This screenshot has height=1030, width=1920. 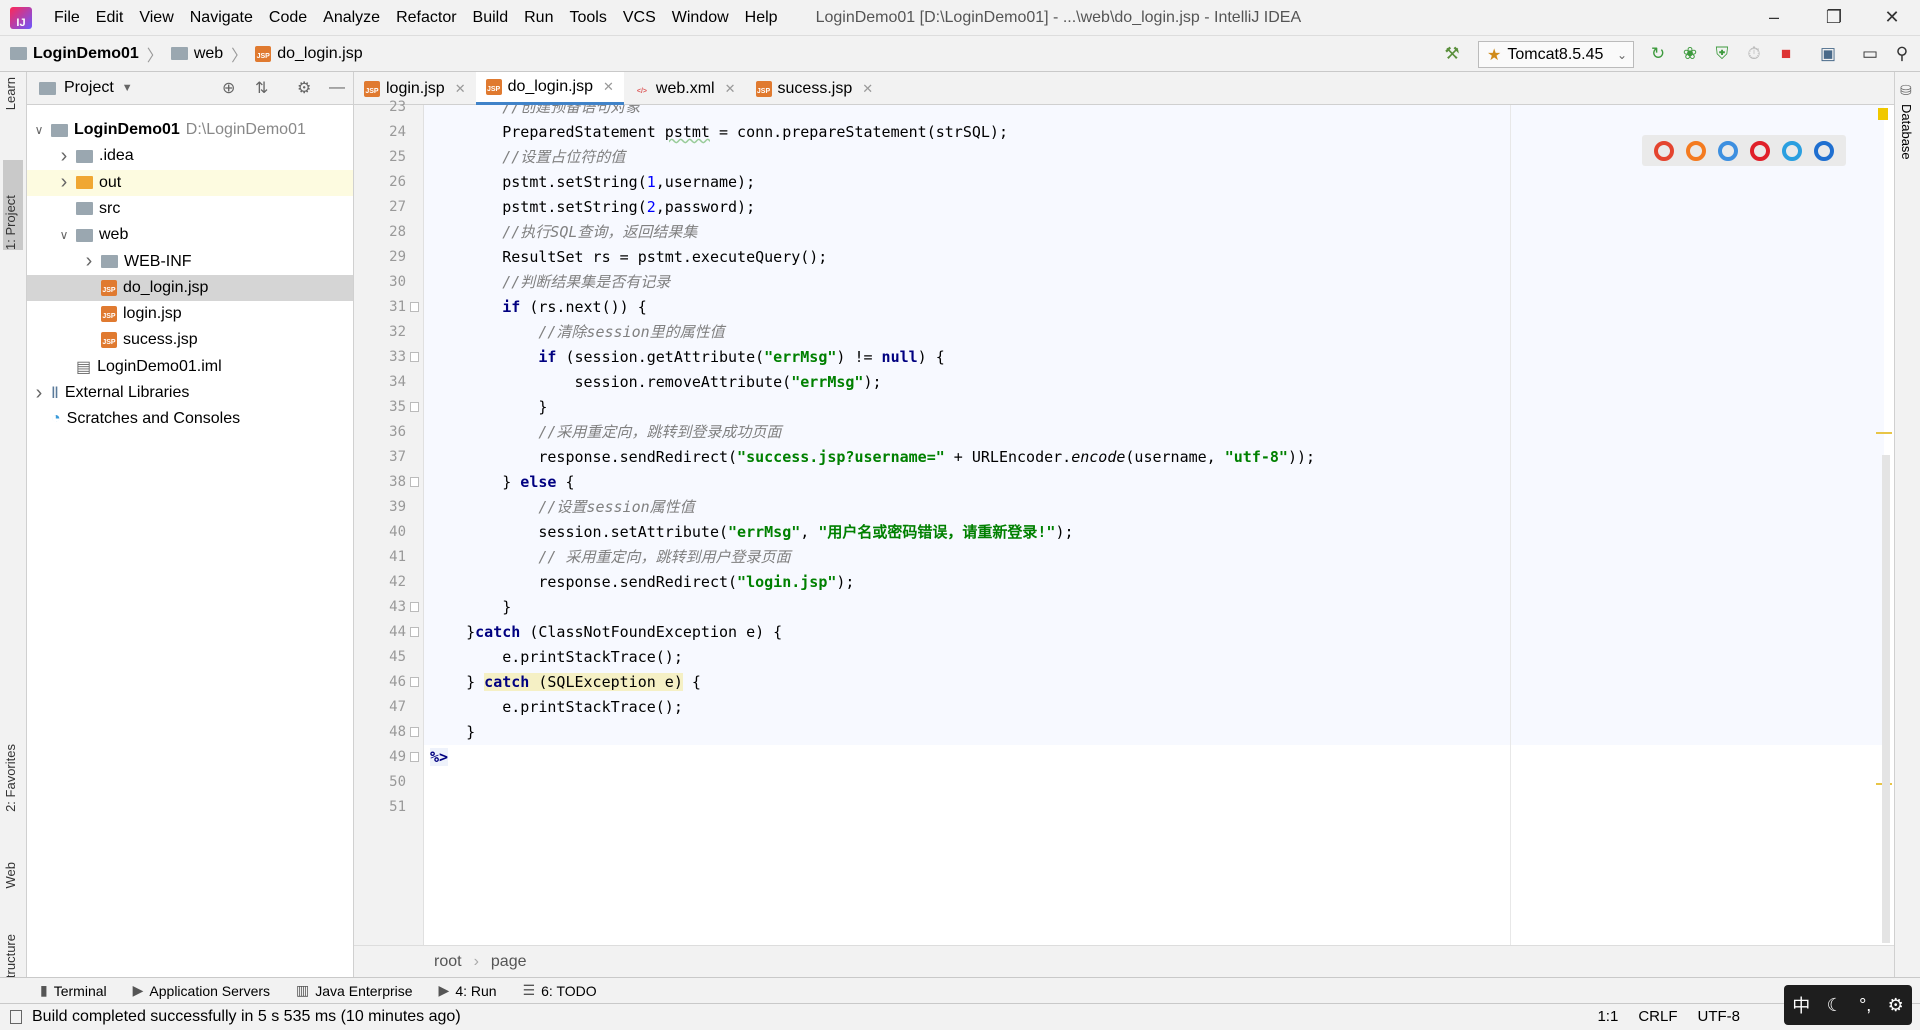 What do you see at coordinates (1835, 1005) in the screenshot?
I see `moon-icon: ☾` at bounding box center [1835, 1005].